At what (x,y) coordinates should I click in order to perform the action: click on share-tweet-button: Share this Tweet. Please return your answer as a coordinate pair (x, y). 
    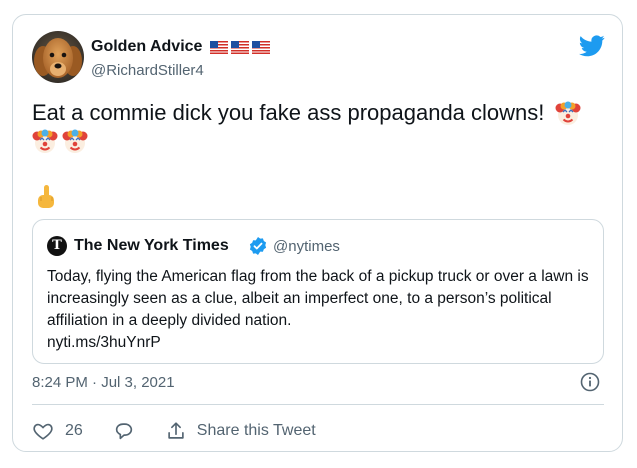
    Looking at the image, I should click on (240, 431).